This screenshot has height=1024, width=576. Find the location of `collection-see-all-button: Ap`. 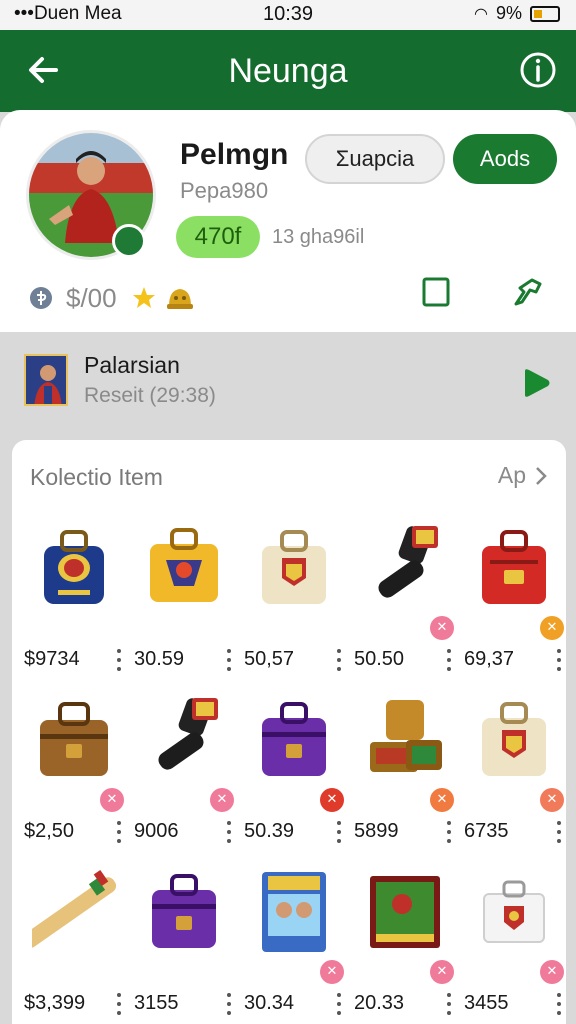

collection-see-all-button: Ap is located at coordinates (523, 475).